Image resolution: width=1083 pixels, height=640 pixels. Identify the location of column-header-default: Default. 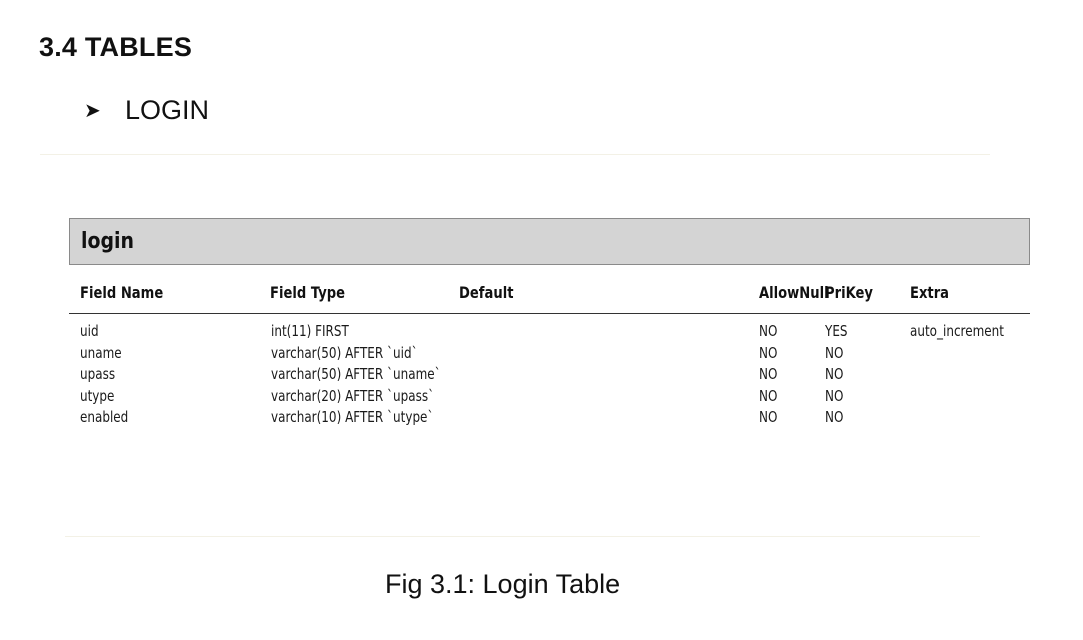
(486, 292).